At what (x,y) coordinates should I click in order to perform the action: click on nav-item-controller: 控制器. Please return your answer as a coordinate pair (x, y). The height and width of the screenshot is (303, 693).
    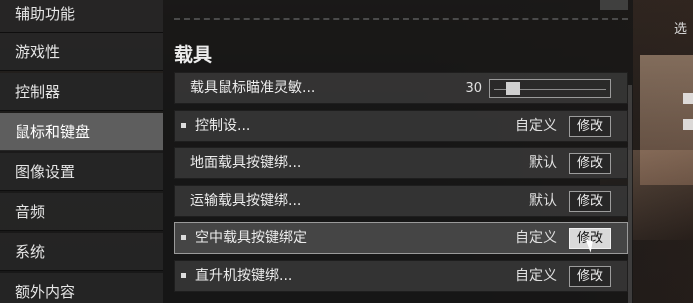
    Looking at the image, I should click on (81, 92).